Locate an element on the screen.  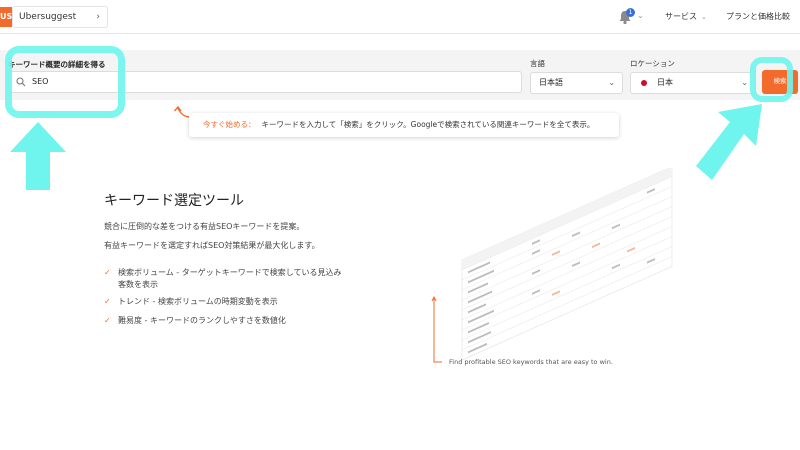
hero-description-2: 有益キーワードを選定すればSEO対策結果が最大化します。 is located at coordinates (212, 245).